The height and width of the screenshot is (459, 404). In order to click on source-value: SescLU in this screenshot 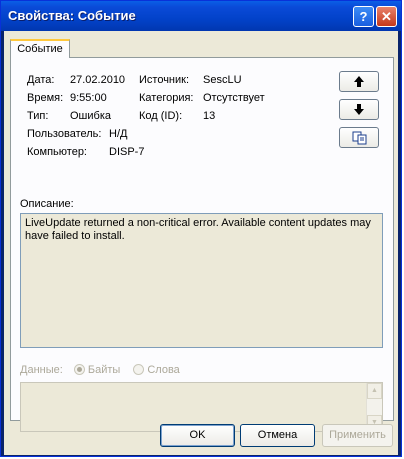, I will do `click(222, 80)`.